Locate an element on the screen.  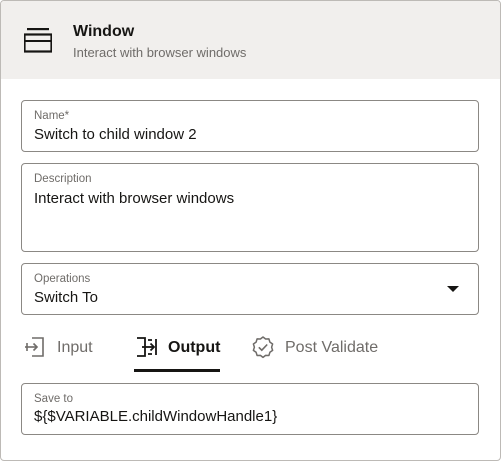
operations-value: Switch To is located at coordinates (66, 297).